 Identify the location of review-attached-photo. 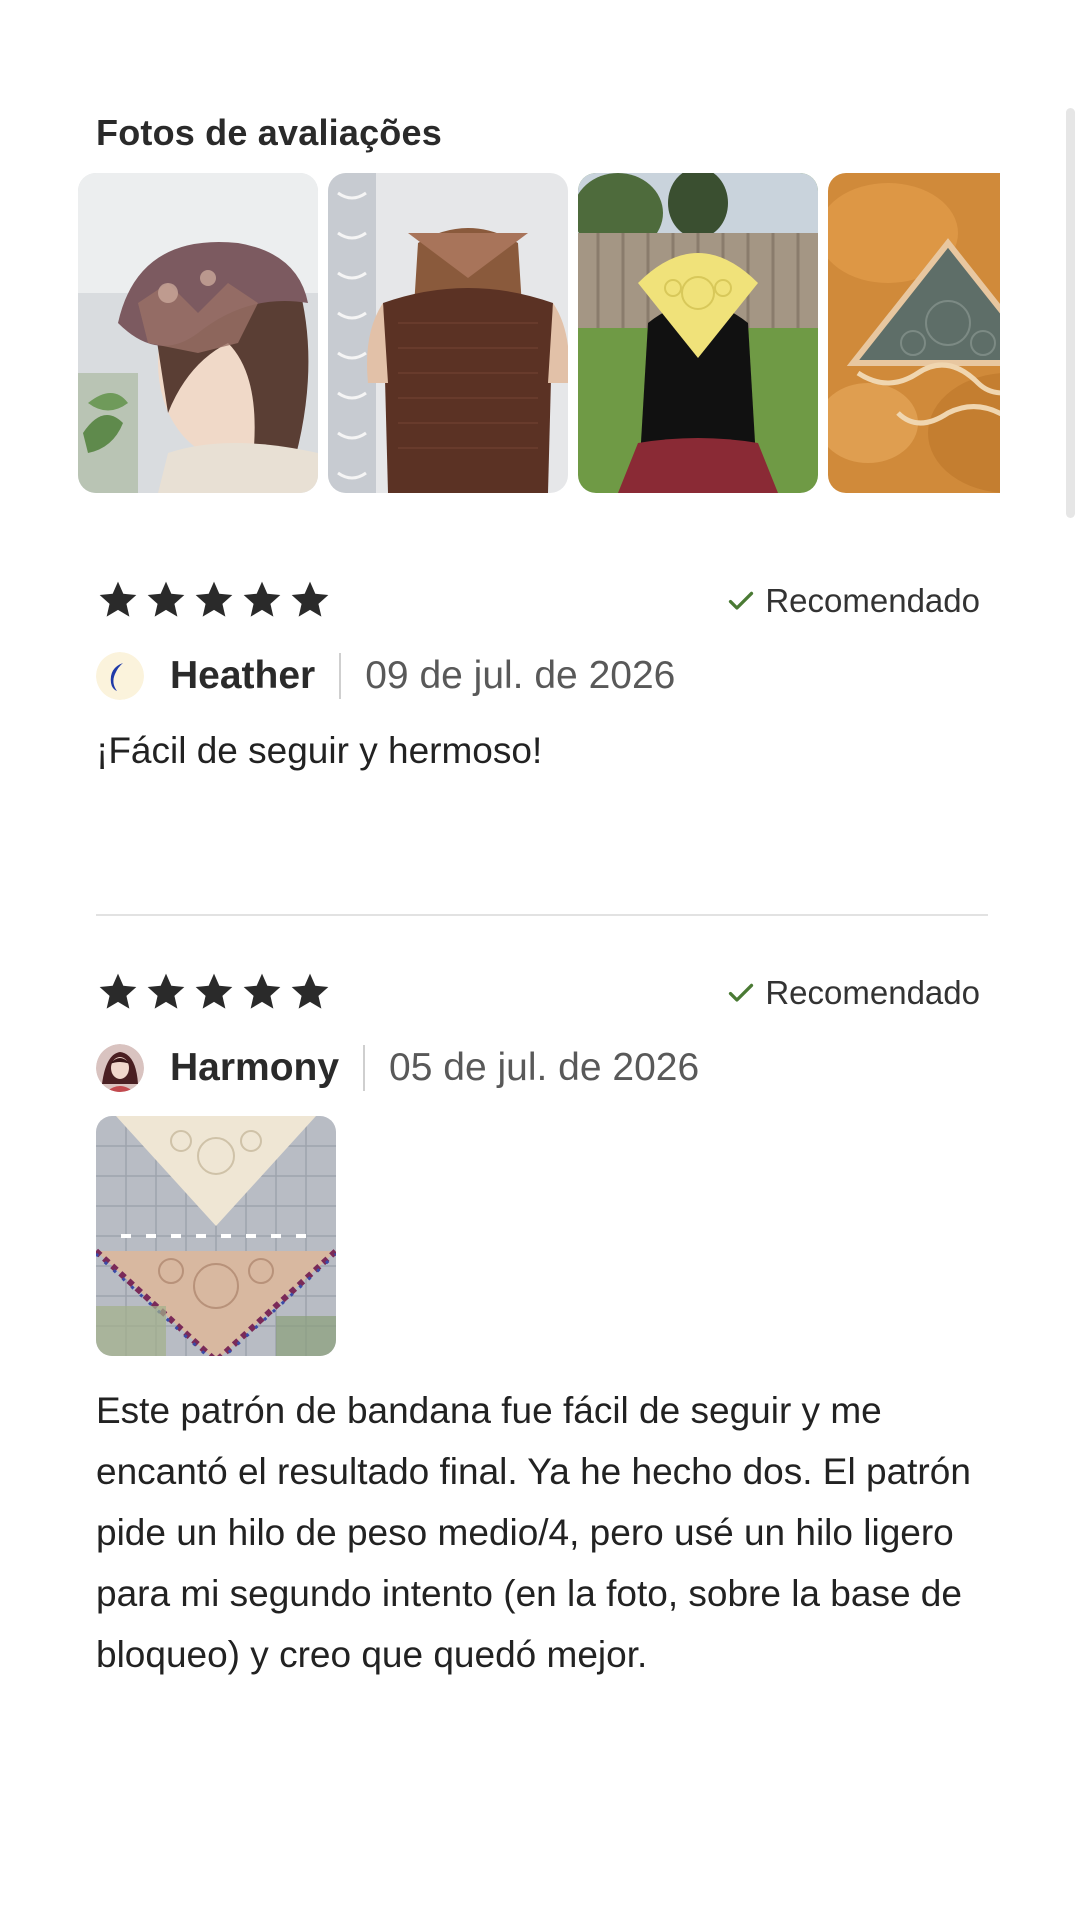
(216, 1236).